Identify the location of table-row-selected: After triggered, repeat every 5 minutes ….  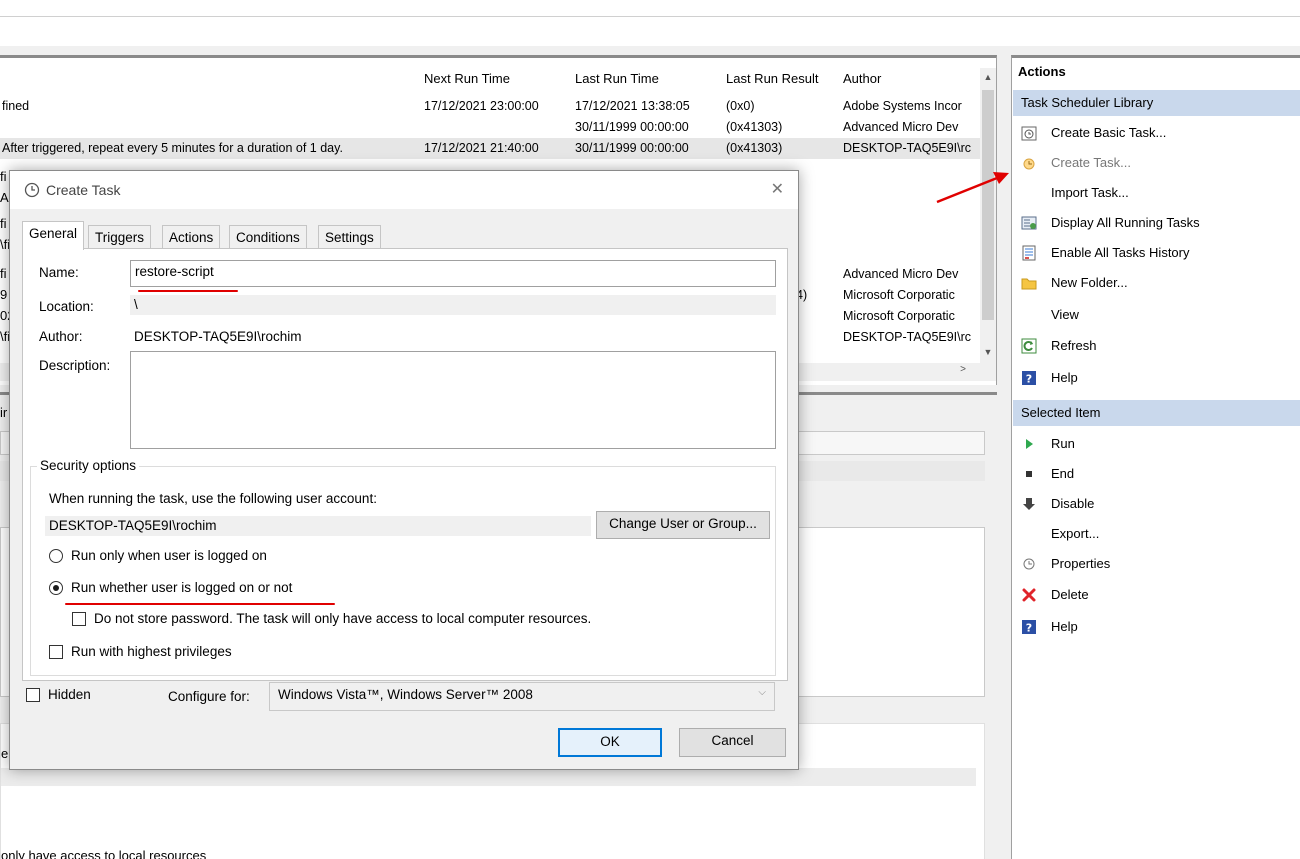
(490, 148).